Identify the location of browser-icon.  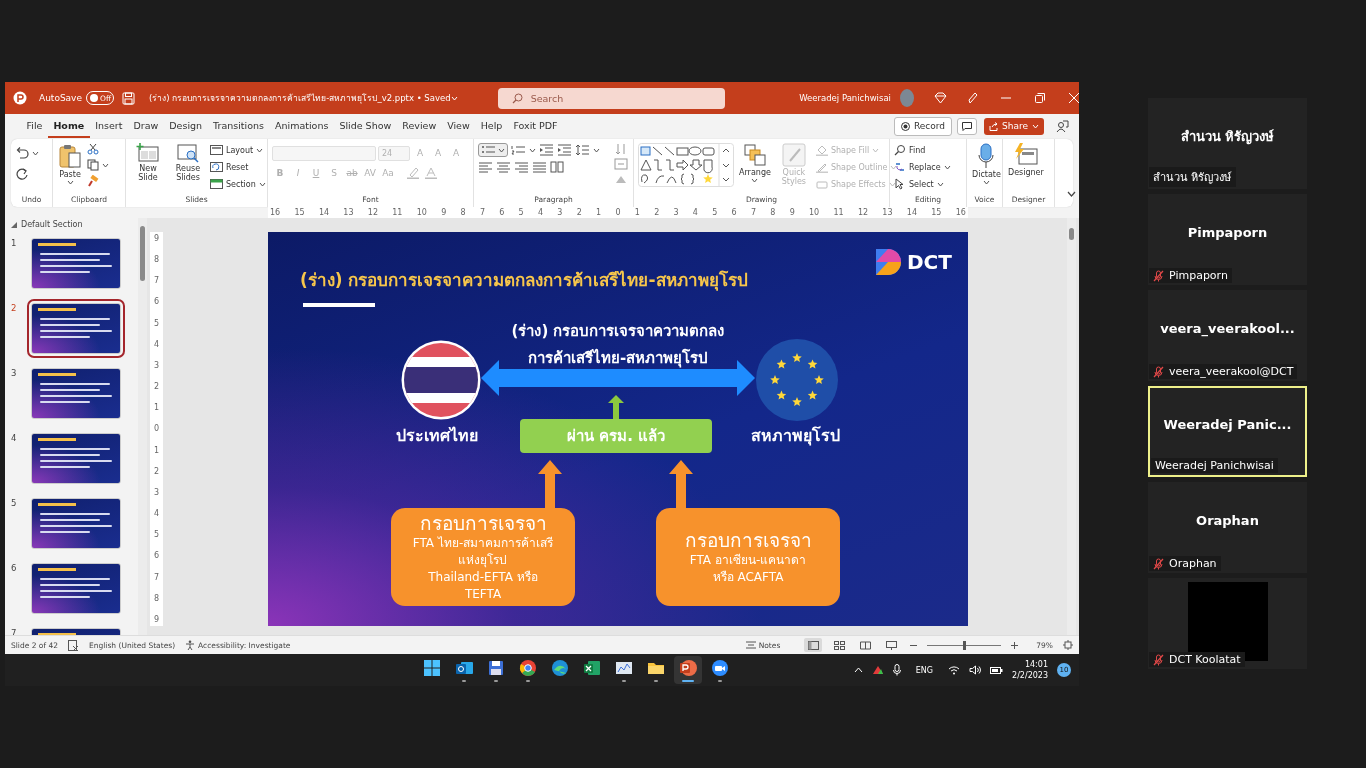
(528, 668).